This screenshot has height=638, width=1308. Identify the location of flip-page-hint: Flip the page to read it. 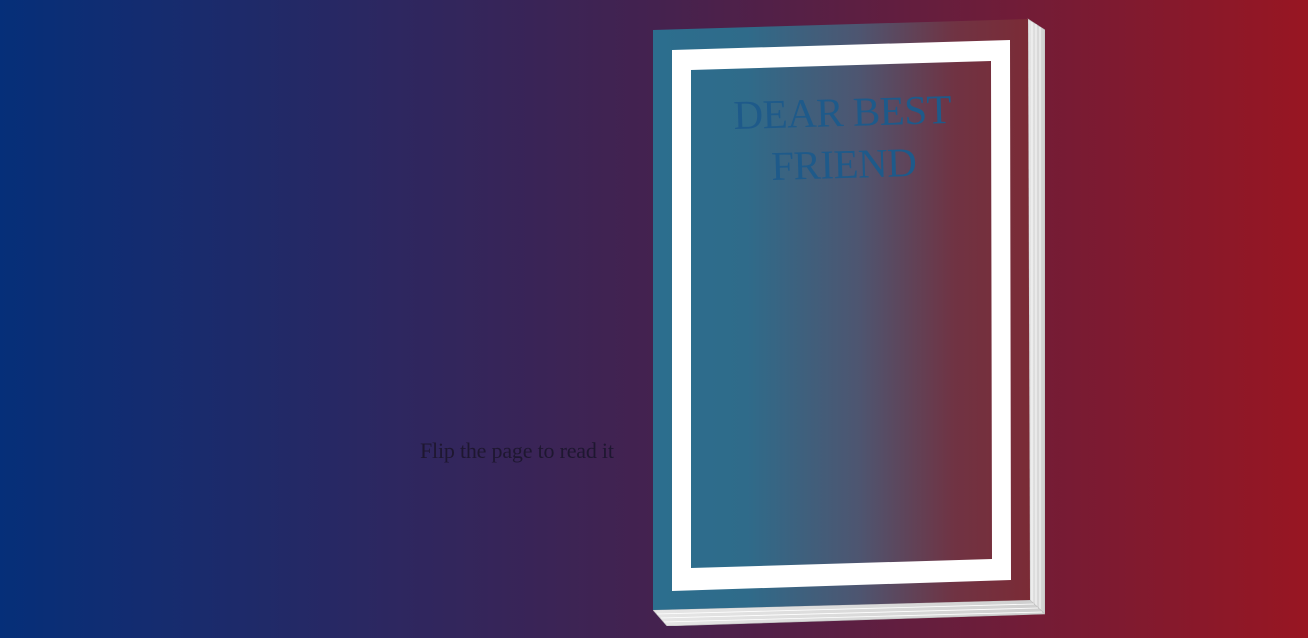
(517, 450).